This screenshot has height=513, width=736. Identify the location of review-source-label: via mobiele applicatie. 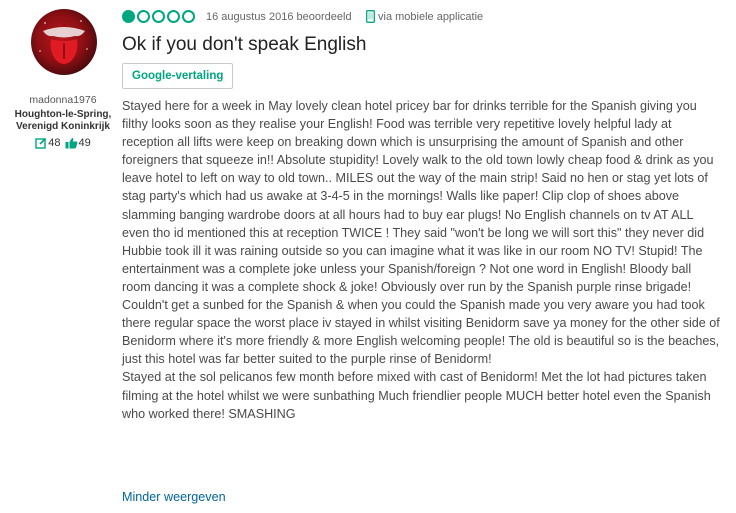
(431, 16).